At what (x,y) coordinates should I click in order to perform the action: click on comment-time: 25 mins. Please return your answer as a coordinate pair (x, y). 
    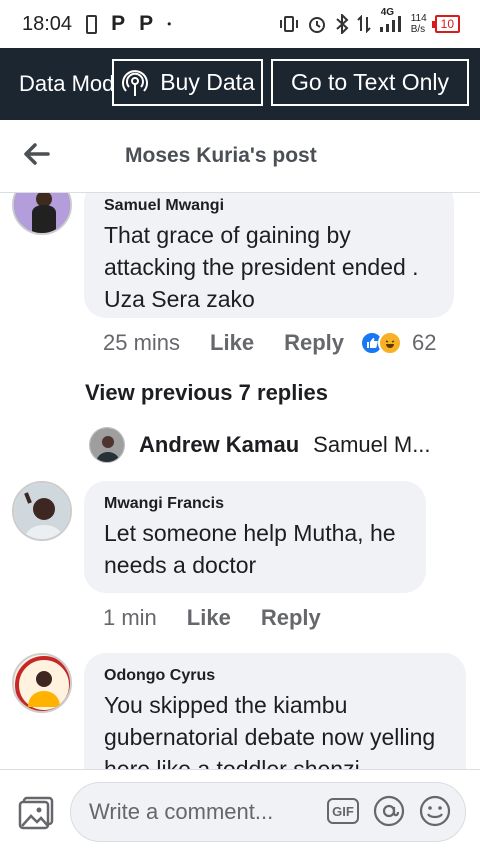
    Looking at the image, I should click on (141, 343).